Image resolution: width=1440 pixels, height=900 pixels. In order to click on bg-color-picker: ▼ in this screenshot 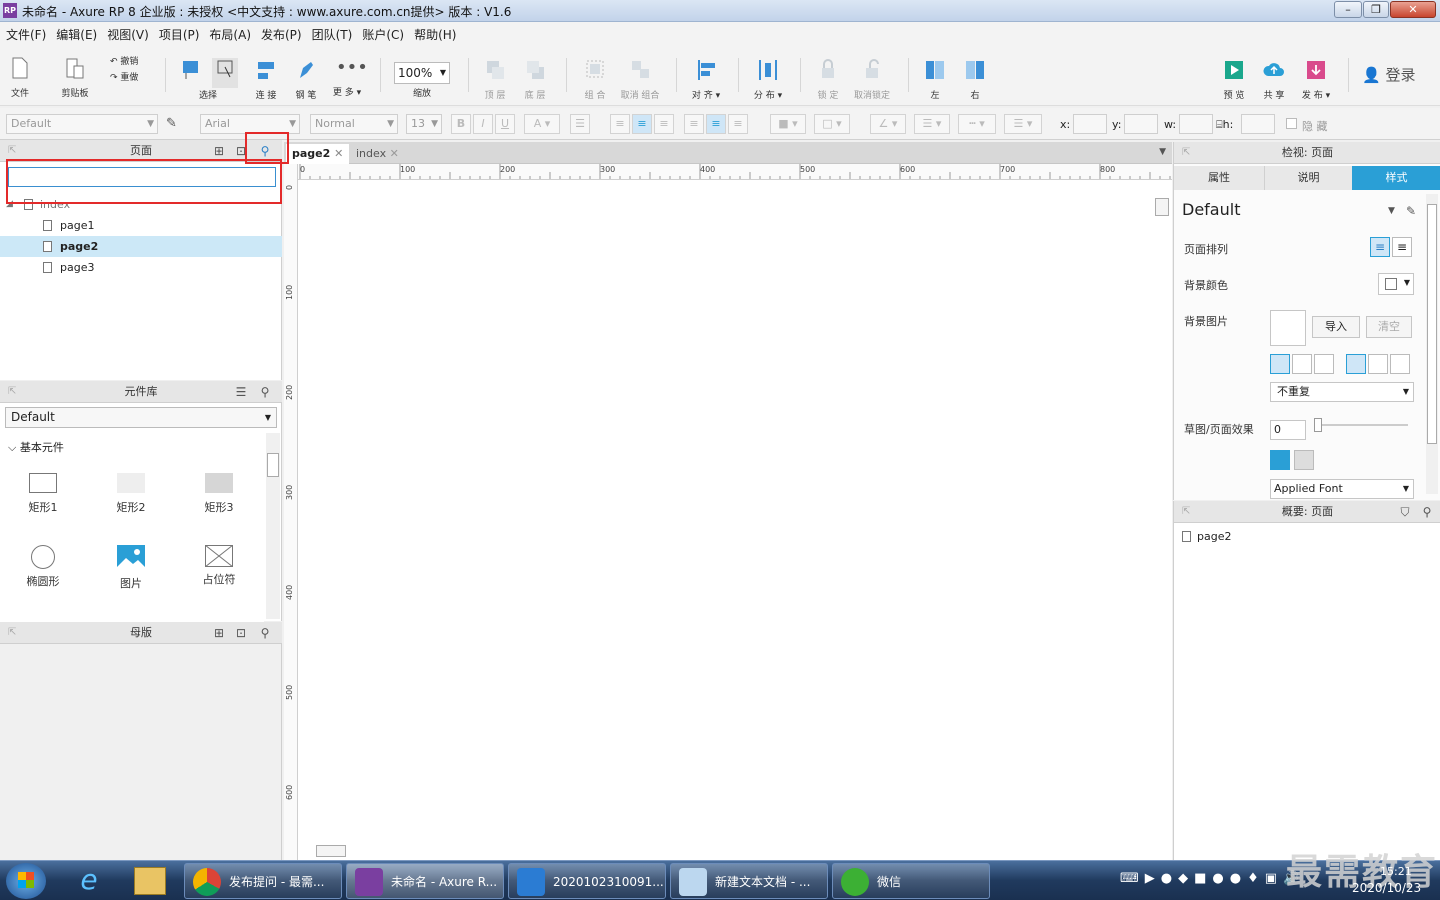, I will do `click(1396, 284)`.